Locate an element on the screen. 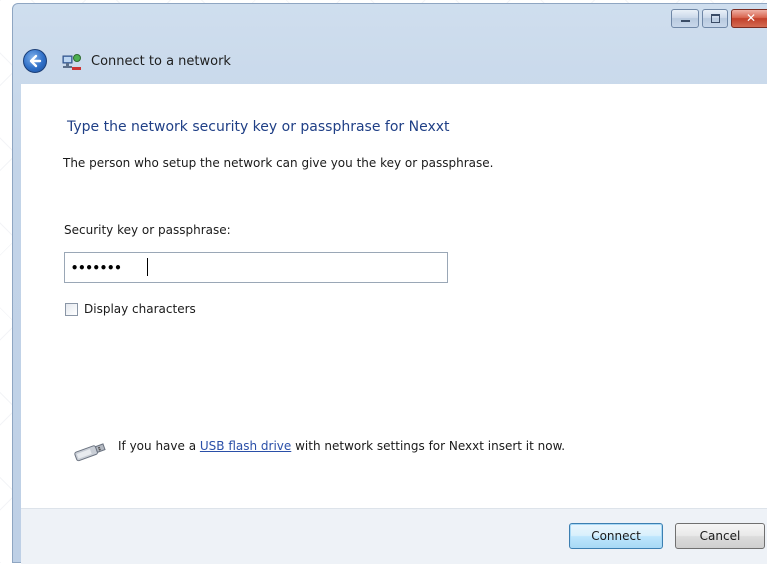 Image resolution: width=767 pixels, height=564 pixels. minimize-icon is located at coordinates (685, 18).